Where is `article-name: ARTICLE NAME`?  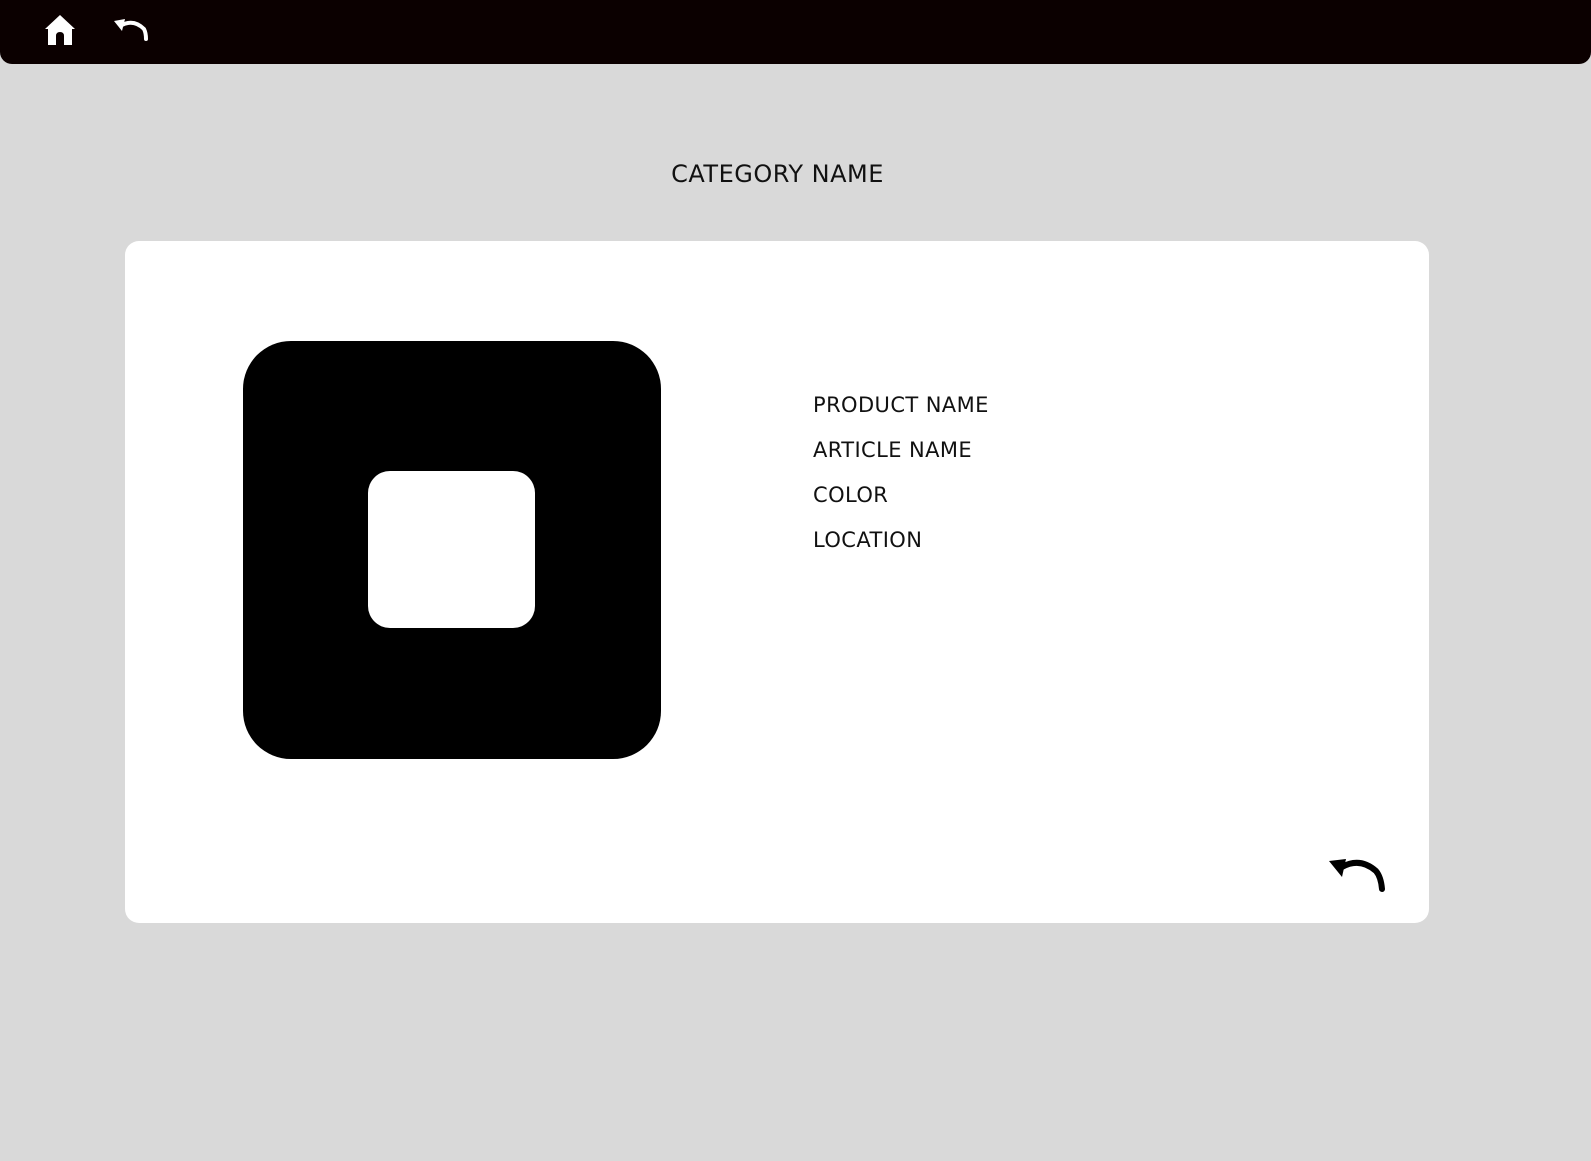 article-name: ARTICLE NAME is located at coordinates (893, 450).